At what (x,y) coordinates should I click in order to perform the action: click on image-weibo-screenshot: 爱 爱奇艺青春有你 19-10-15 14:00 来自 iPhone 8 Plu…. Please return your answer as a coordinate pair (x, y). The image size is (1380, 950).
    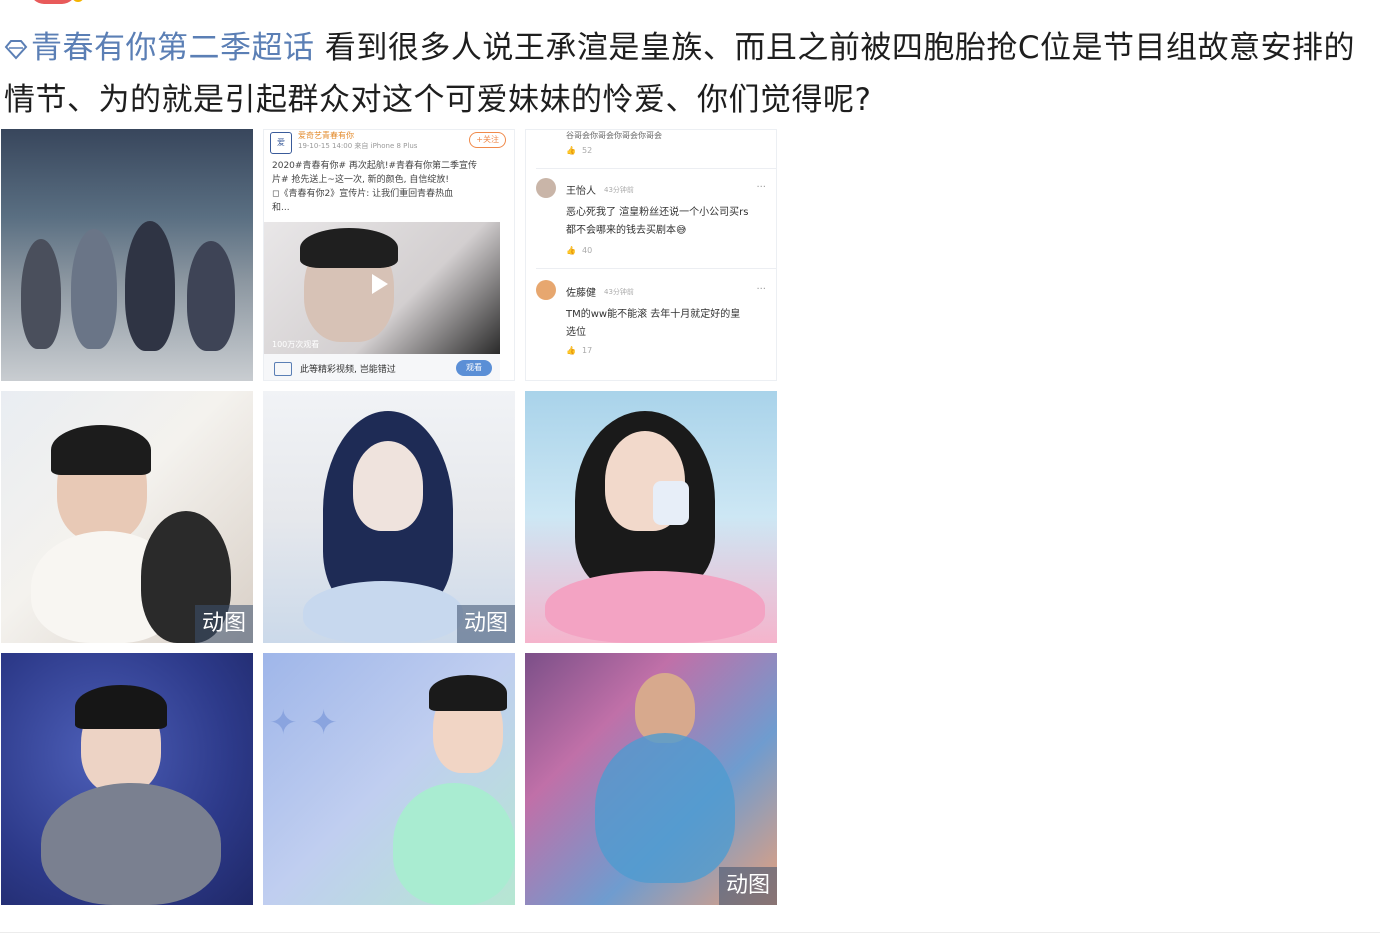
    Looking at the image, I should click on (389, 255).